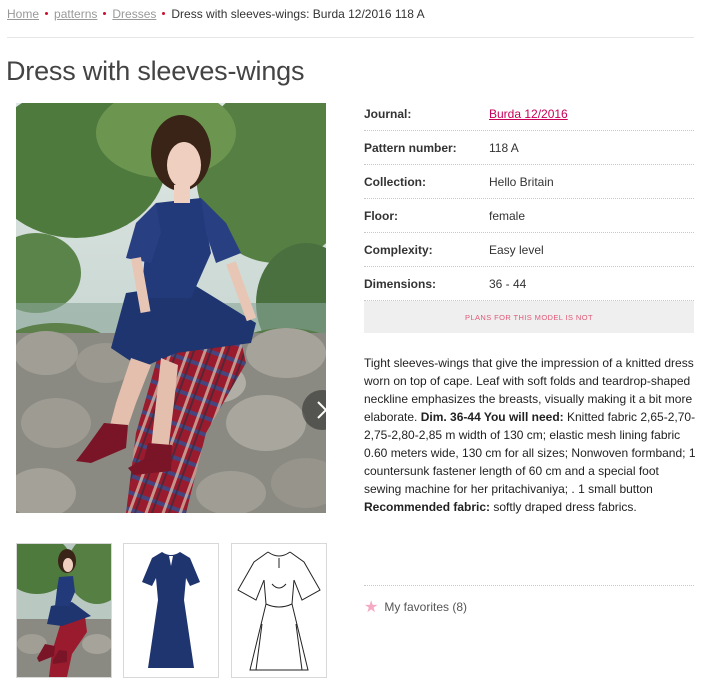 The height and width of the screenshot is (689, 704). I want to click on thumbnail-drawing-image, so click(279, 610).